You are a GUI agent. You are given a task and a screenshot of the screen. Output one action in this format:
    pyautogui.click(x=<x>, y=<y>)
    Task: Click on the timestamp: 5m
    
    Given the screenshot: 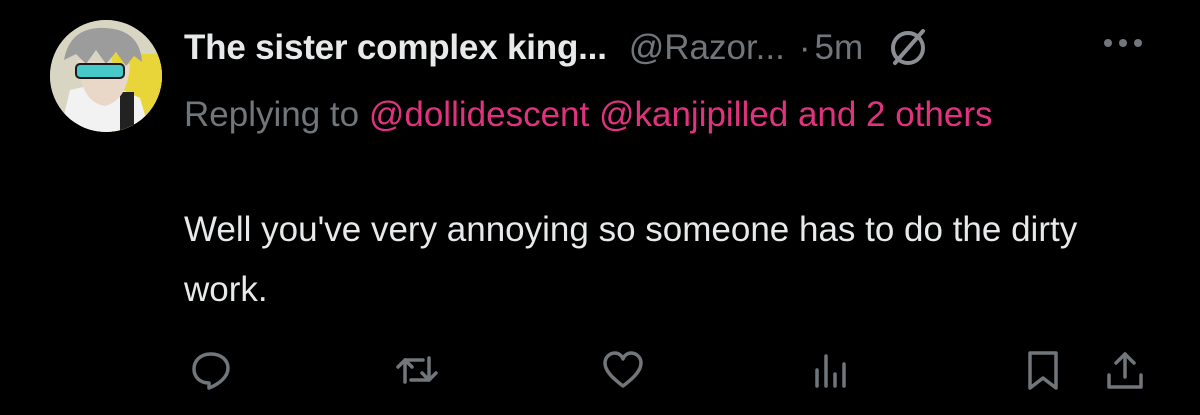 What is the action you would take?
    pyautogui.click(x=839, y=48)
    